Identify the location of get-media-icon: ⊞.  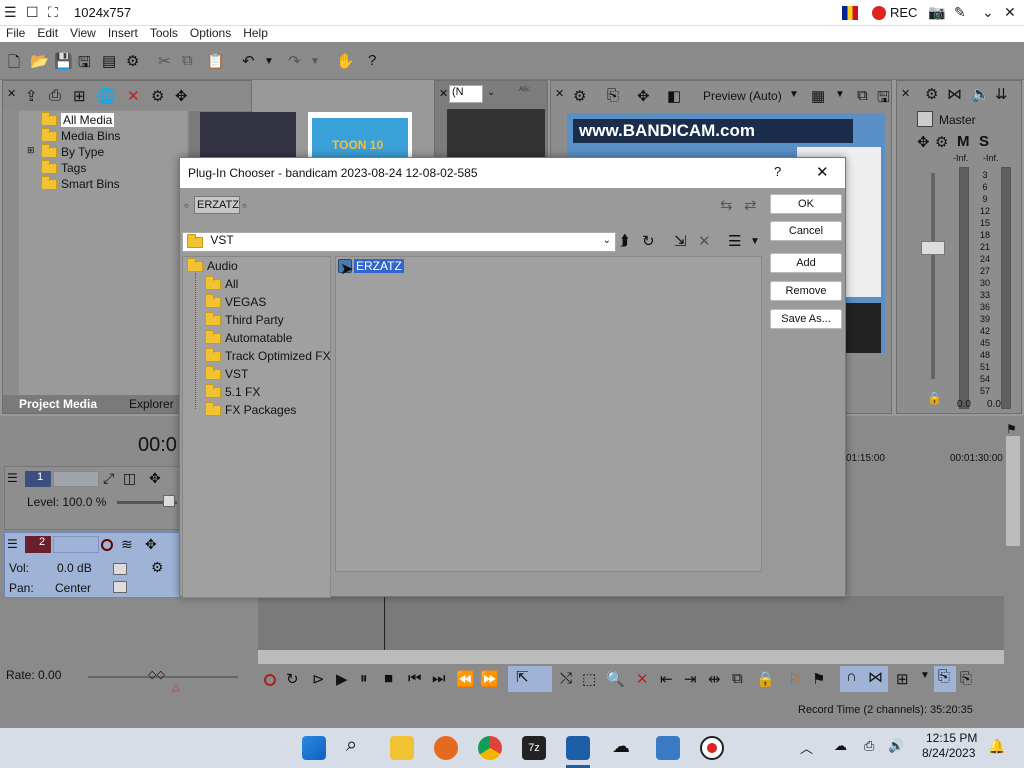
(79, 96).